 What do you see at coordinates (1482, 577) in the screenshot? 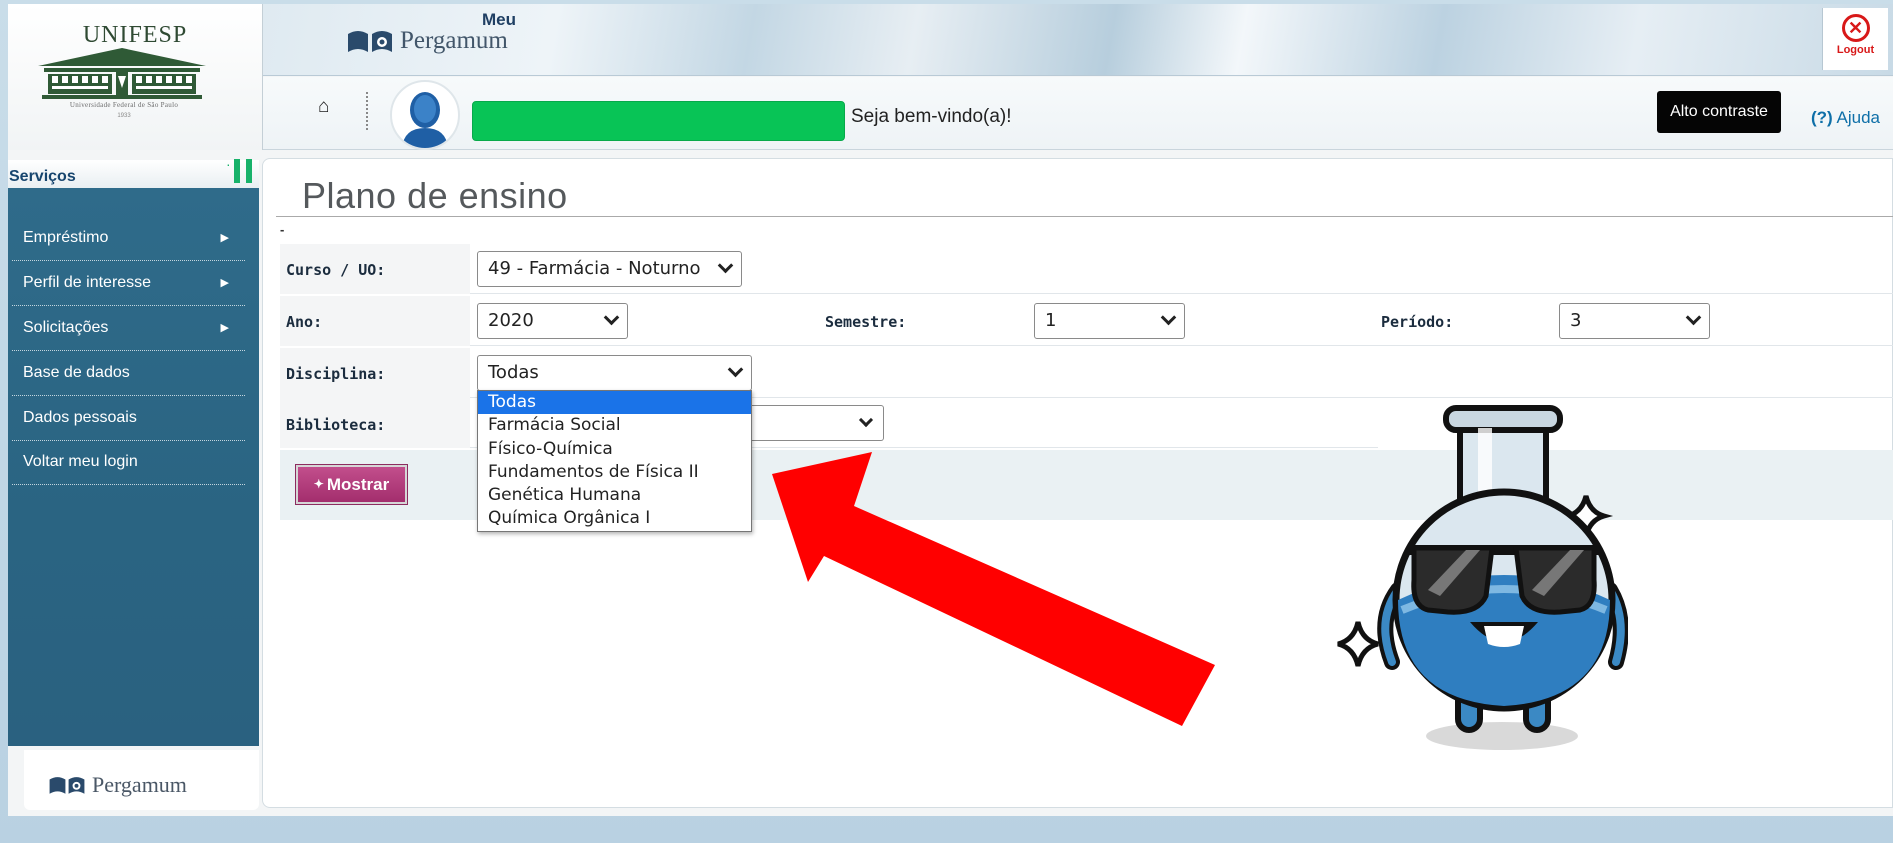
I see `flask-mascot-sticker` at bounding box center [1482, 577].